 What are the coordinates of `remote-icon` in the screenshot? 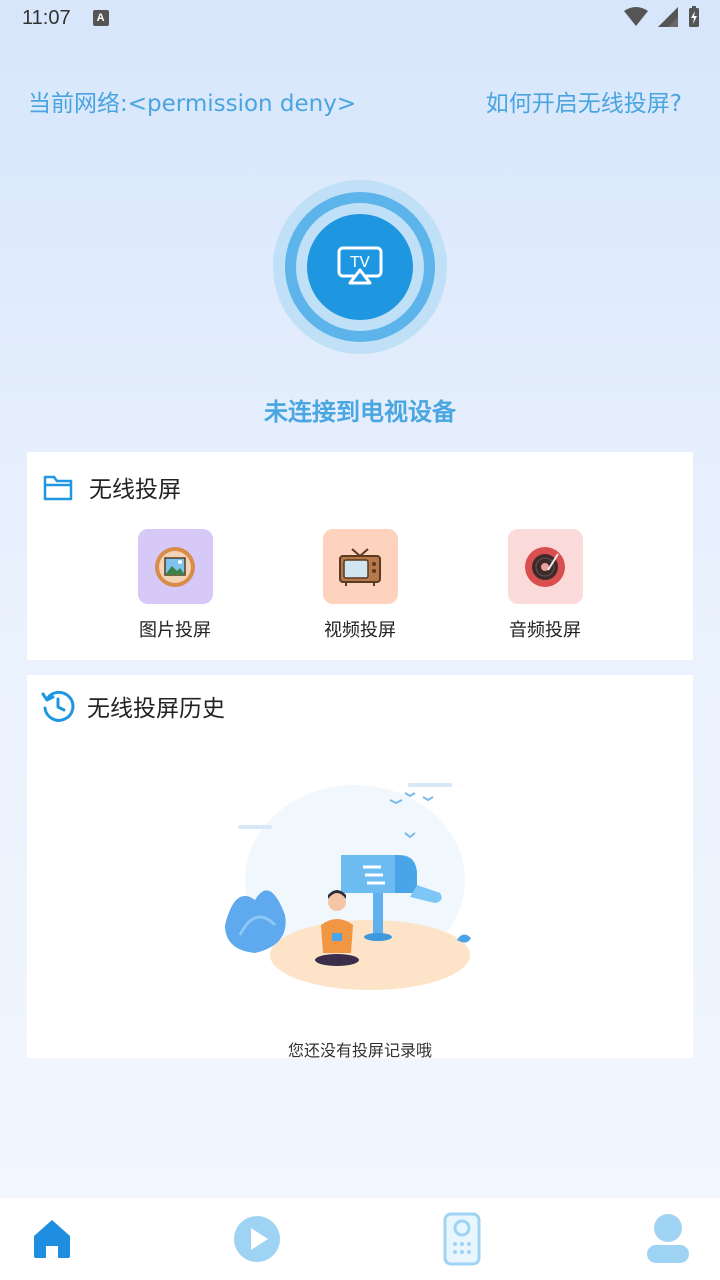 It's located at (462, 1239).